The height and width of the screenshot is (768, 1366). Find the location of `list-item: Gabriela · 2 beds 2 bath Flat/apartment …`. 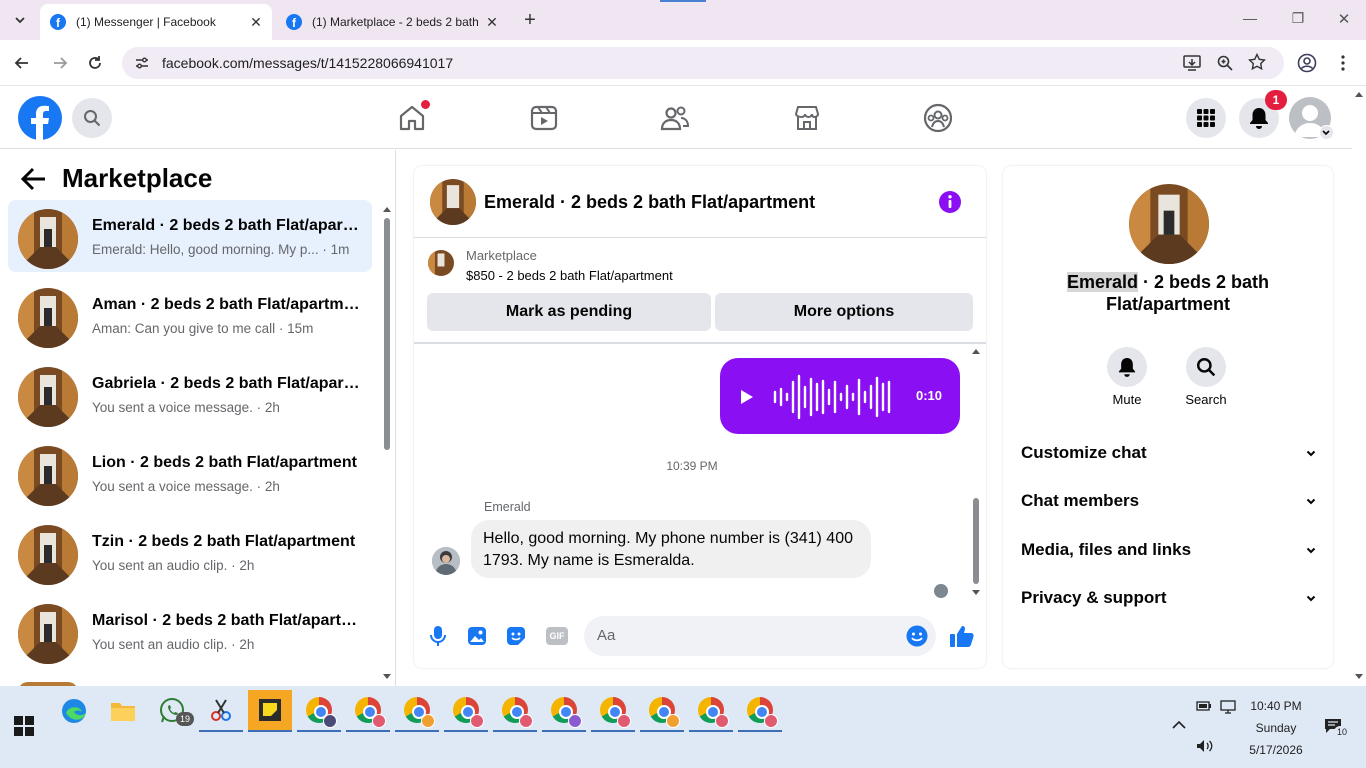

list-item: Gabriela · 2 beds 2 bath Flat/apartment … is located at coordinates (190, 394).